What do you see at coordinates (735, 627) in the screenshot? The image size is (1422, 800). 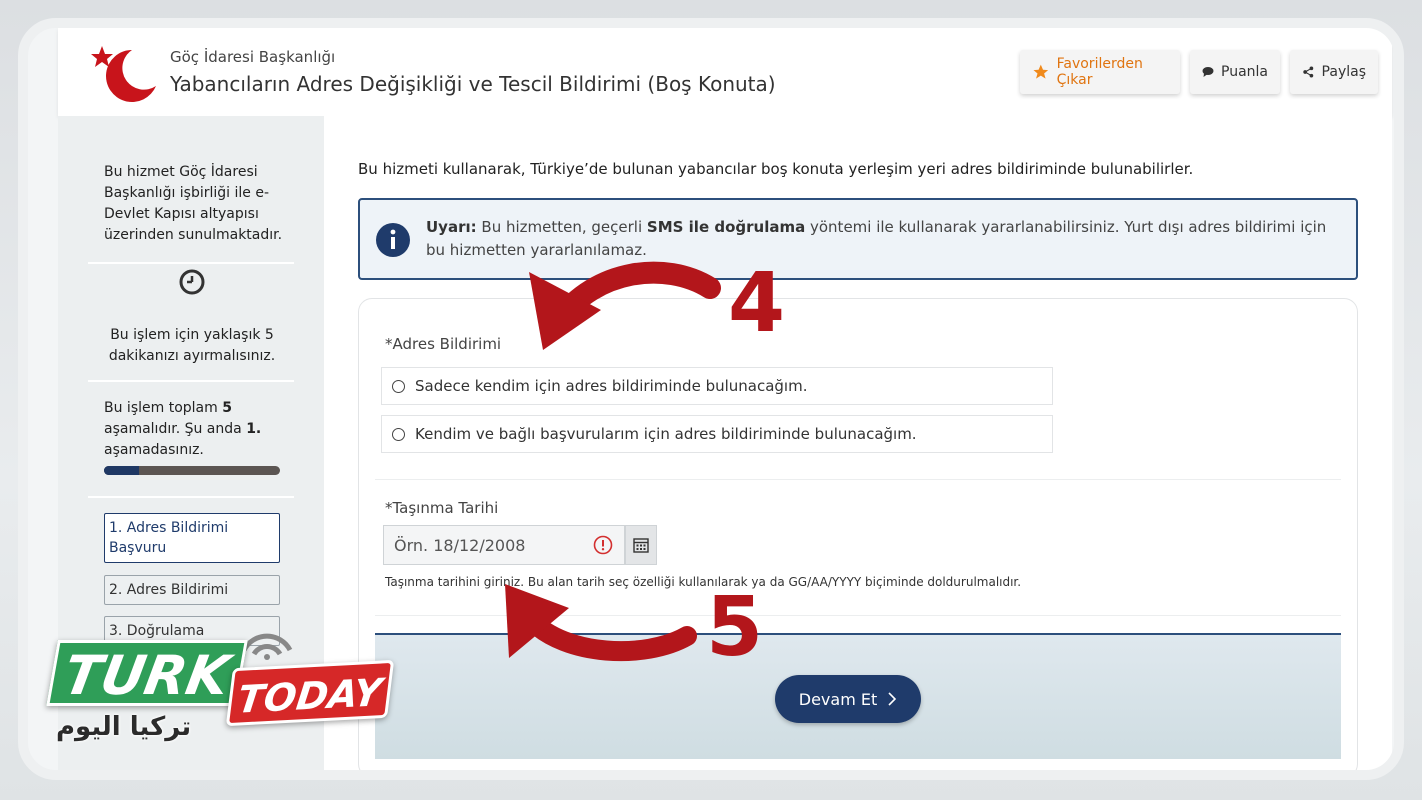 I see `annotation-number-5: 5` at bounding box center [735, 627].